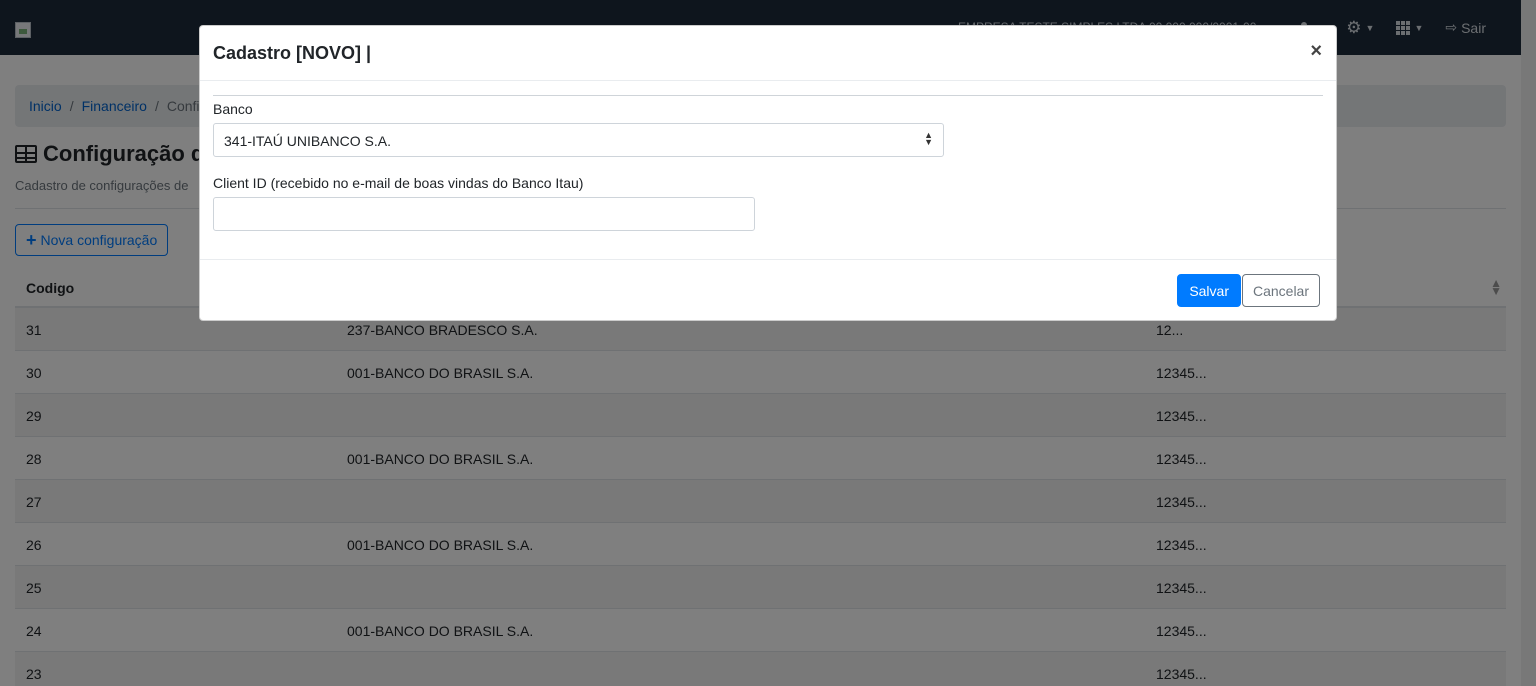  I want to click on cancel-button: Cancelar, so click(1280, 290).